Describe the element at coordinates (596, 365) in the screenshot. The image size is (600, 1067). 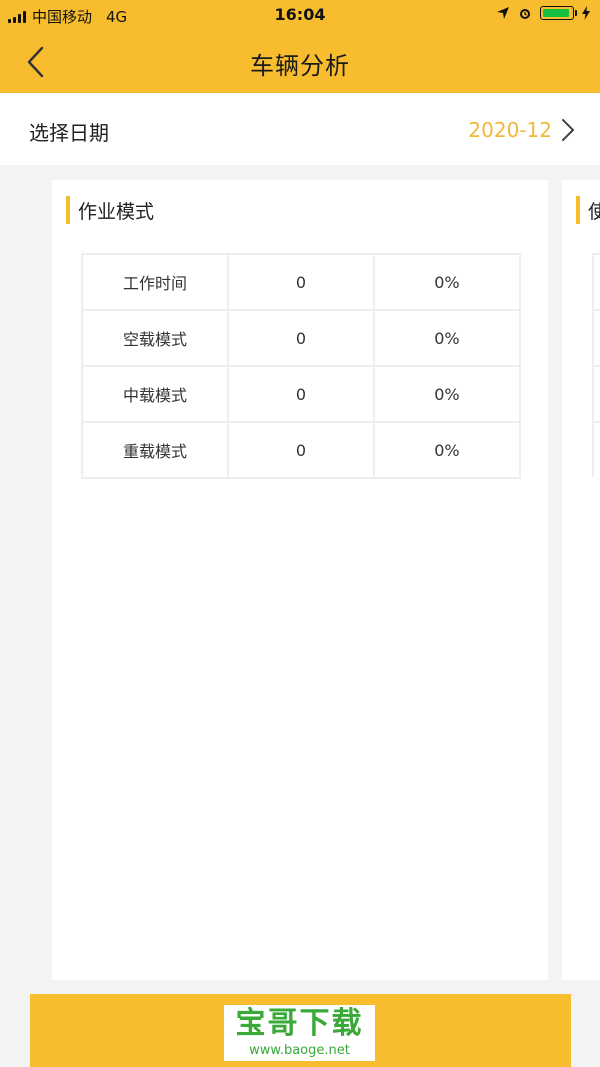
I see `peek-table` at that location.